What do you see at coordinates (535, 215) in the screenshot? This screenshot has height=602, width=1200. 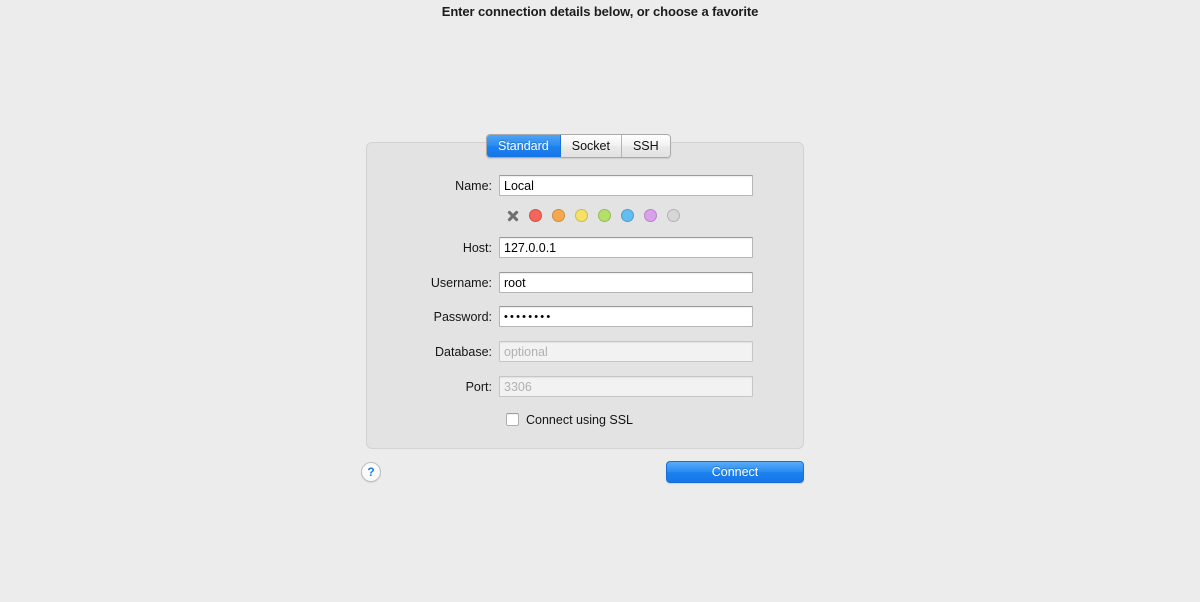 I see `swatch-red` at bounding box center [535, 215].